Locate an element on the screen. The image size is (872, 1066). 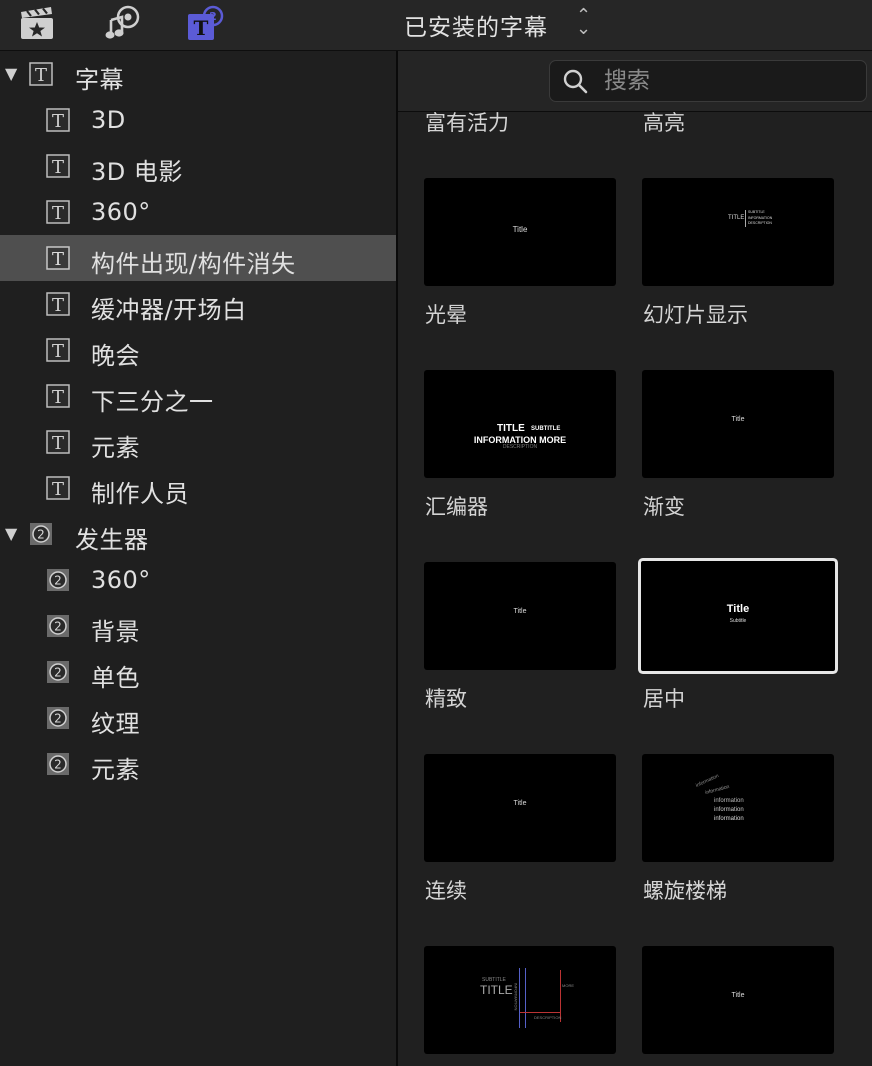
sidebar-item-textures: 2 纹理 is located at coordinates (198, 718).